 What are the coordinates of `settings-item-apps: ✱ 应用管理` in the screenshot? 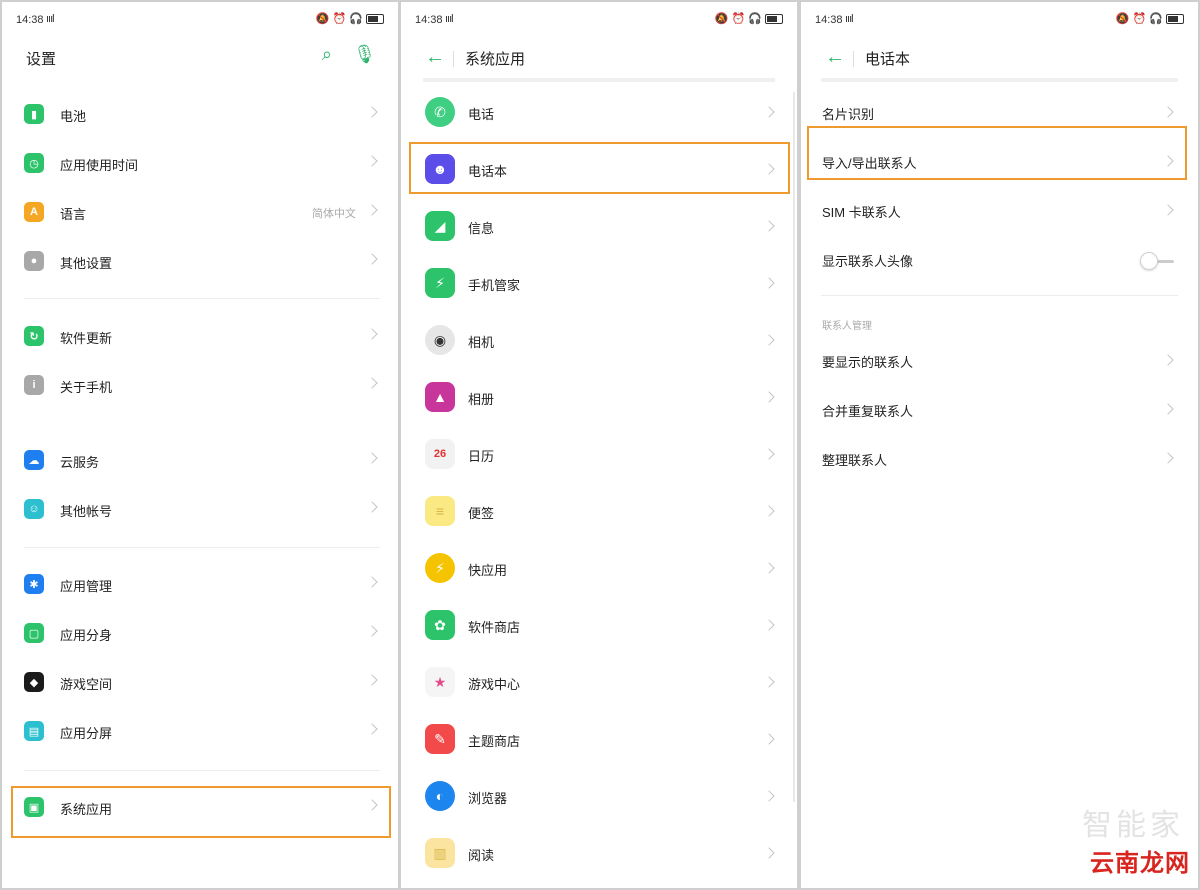 It's located at (200, 584).